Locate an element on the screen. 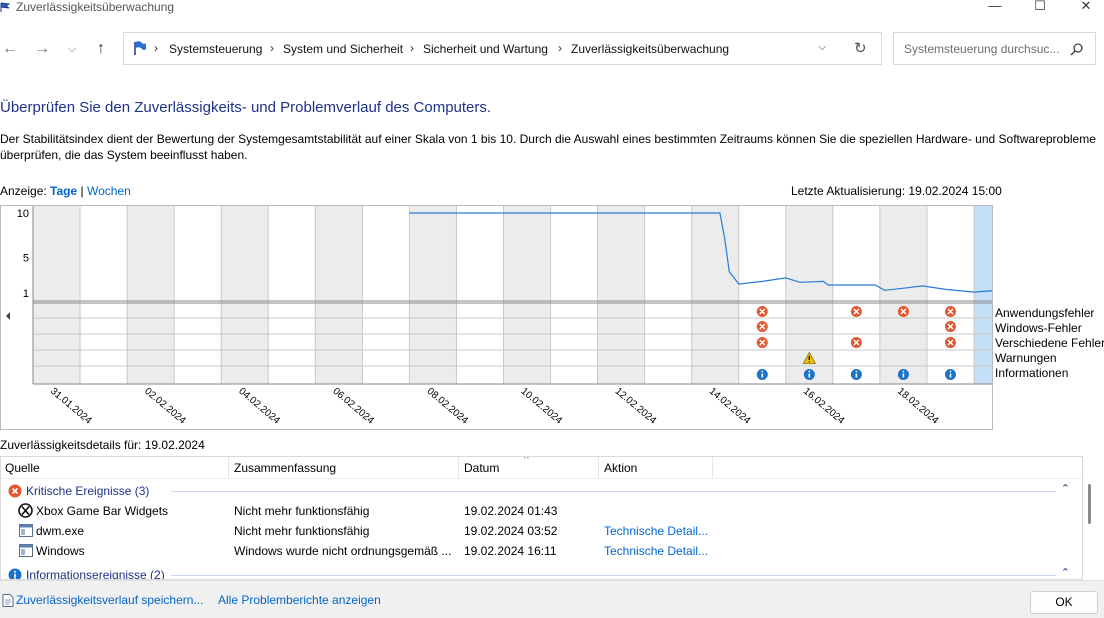 The width and height of the screenshot is (1104, 618). search-icon is located at coordinates (1076, 49).